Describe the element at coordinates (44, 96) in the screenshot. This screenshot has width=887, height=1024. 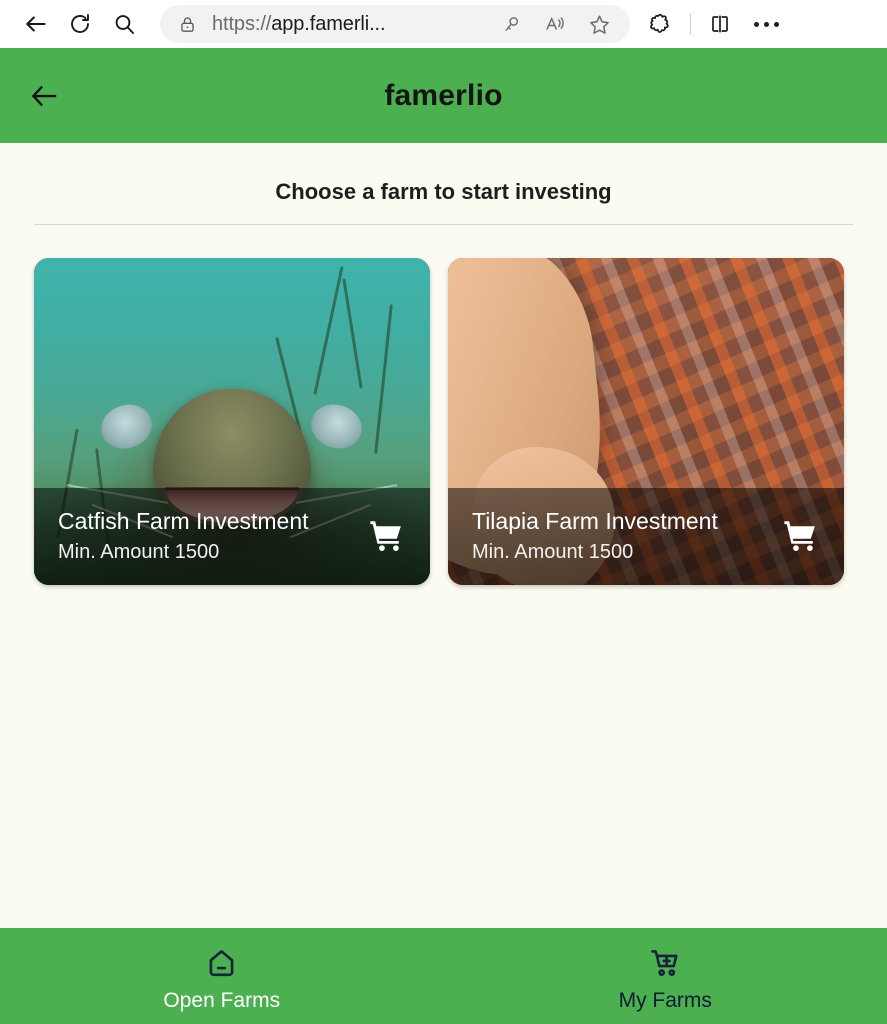
I see `app-back-button` at that location.